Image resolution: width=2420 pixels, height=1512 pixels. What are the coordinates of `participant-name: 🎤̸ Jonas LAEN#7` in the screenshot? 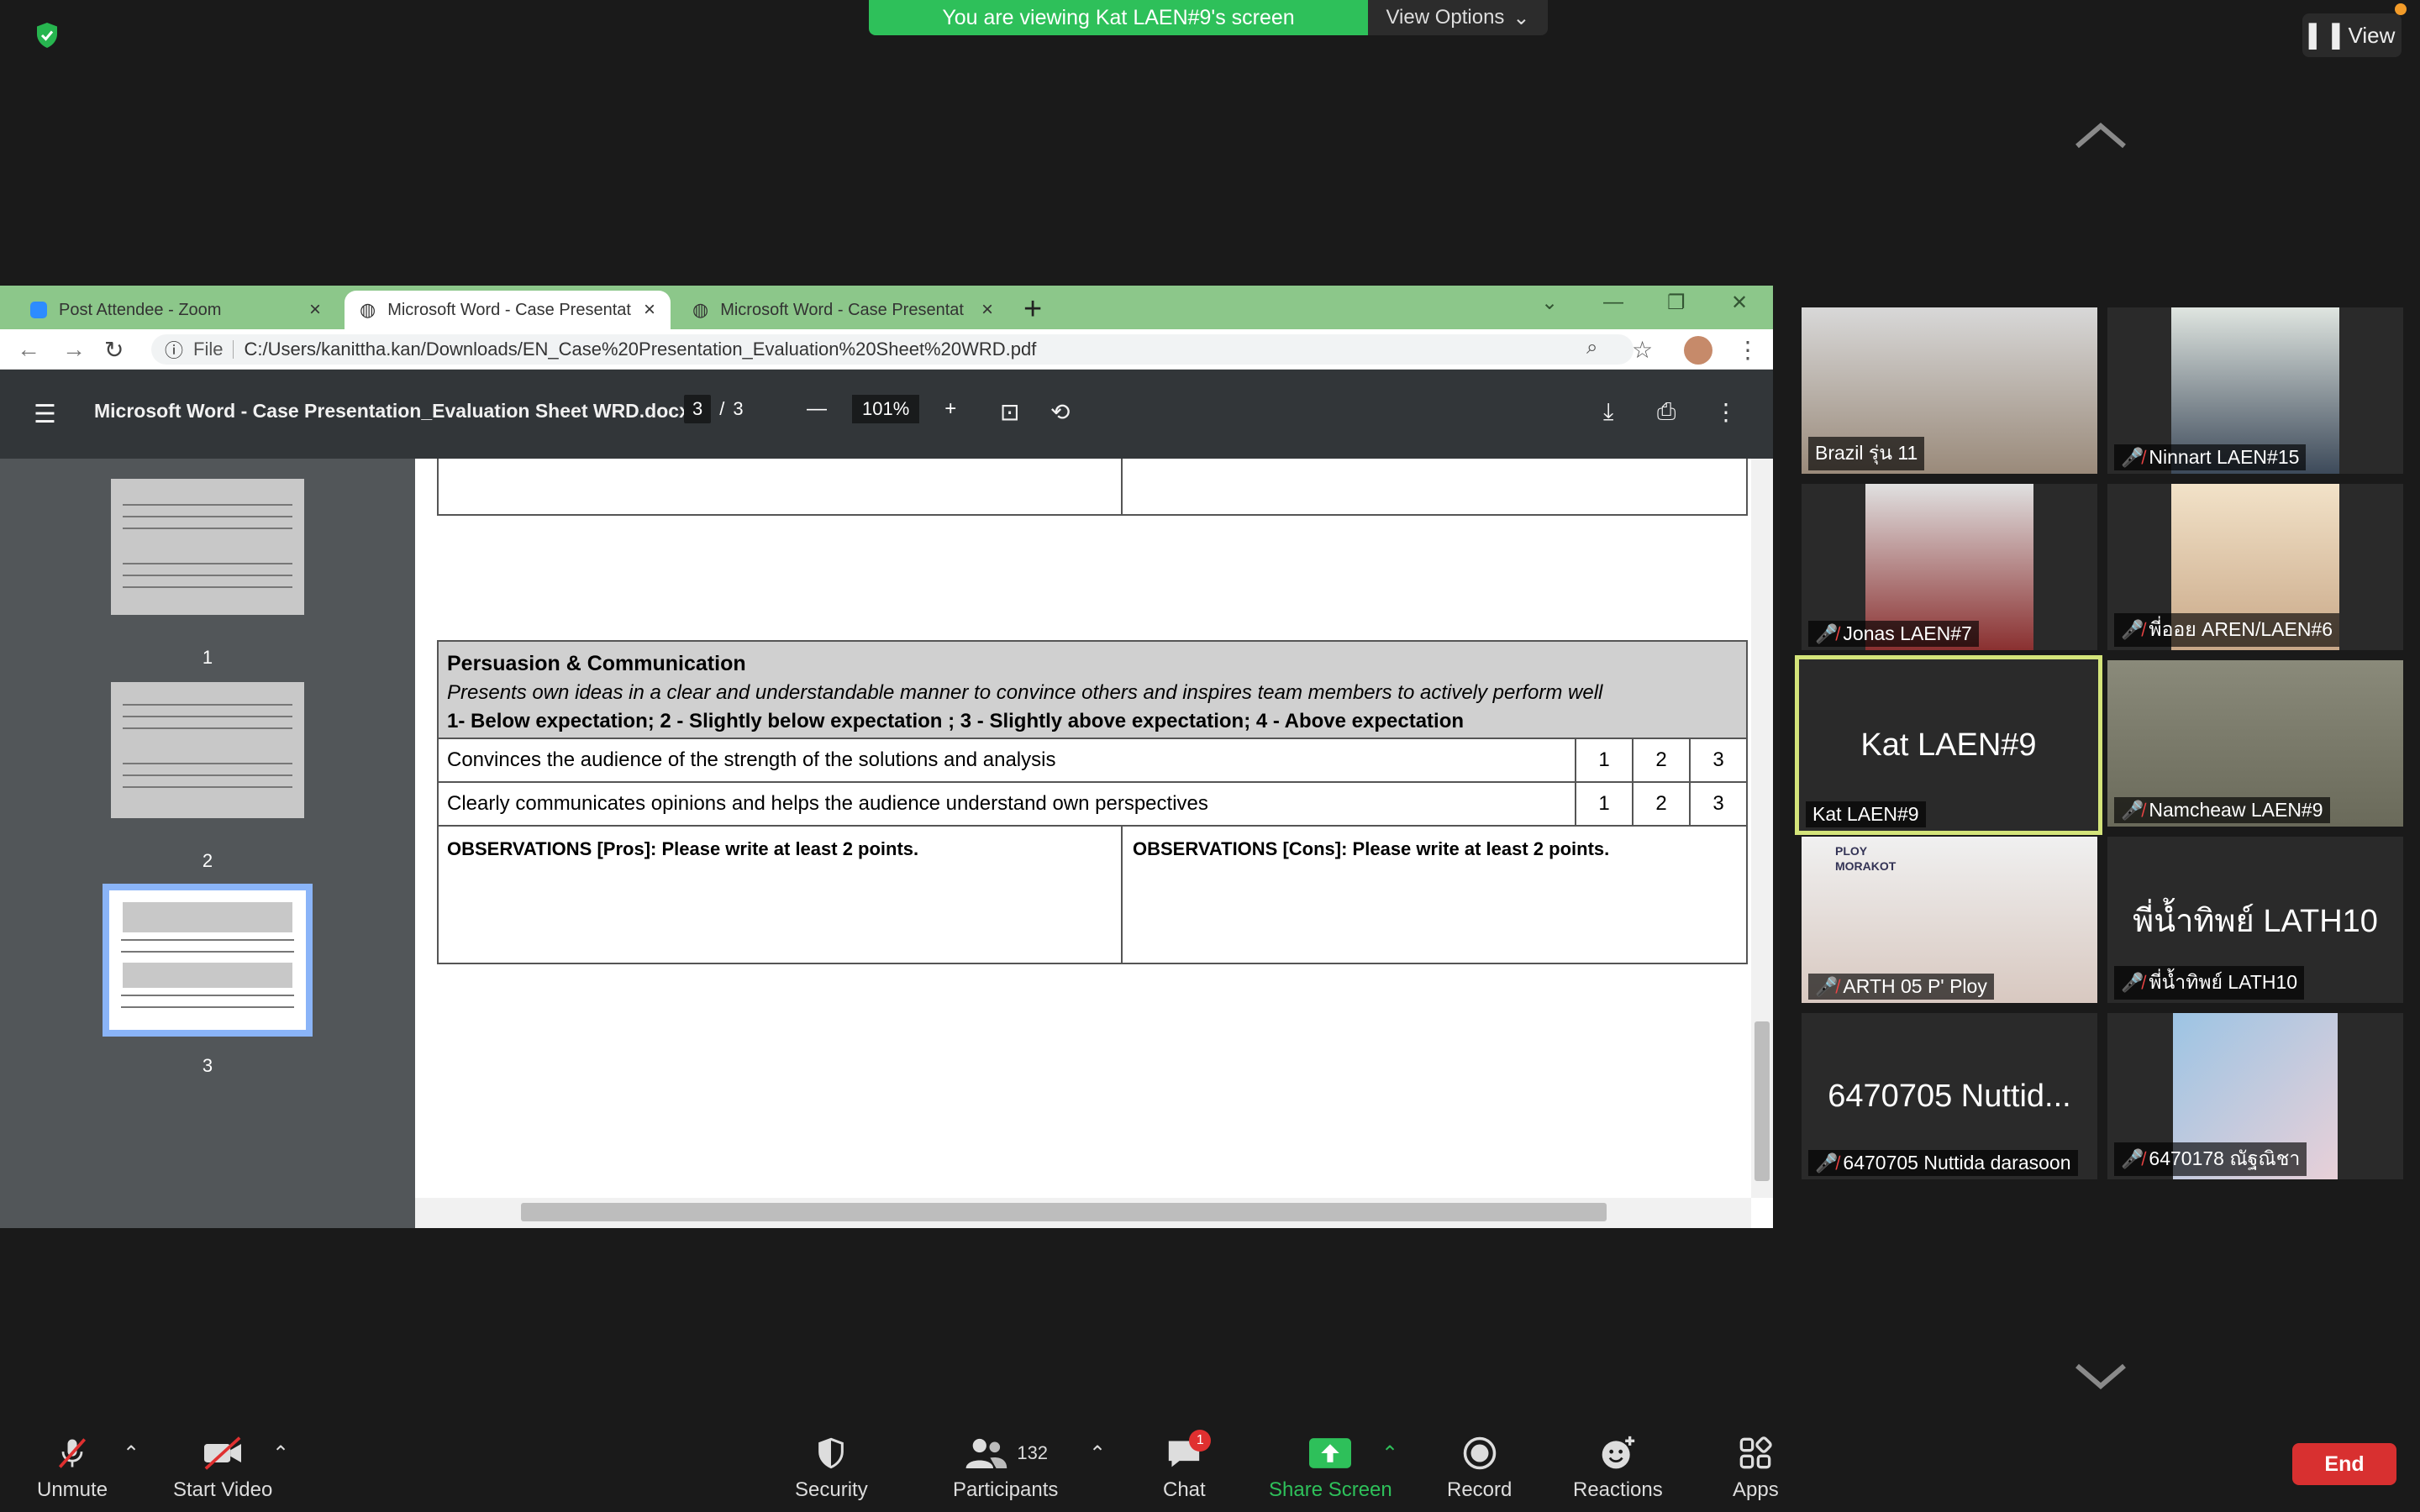 It's located at (1893, 634).